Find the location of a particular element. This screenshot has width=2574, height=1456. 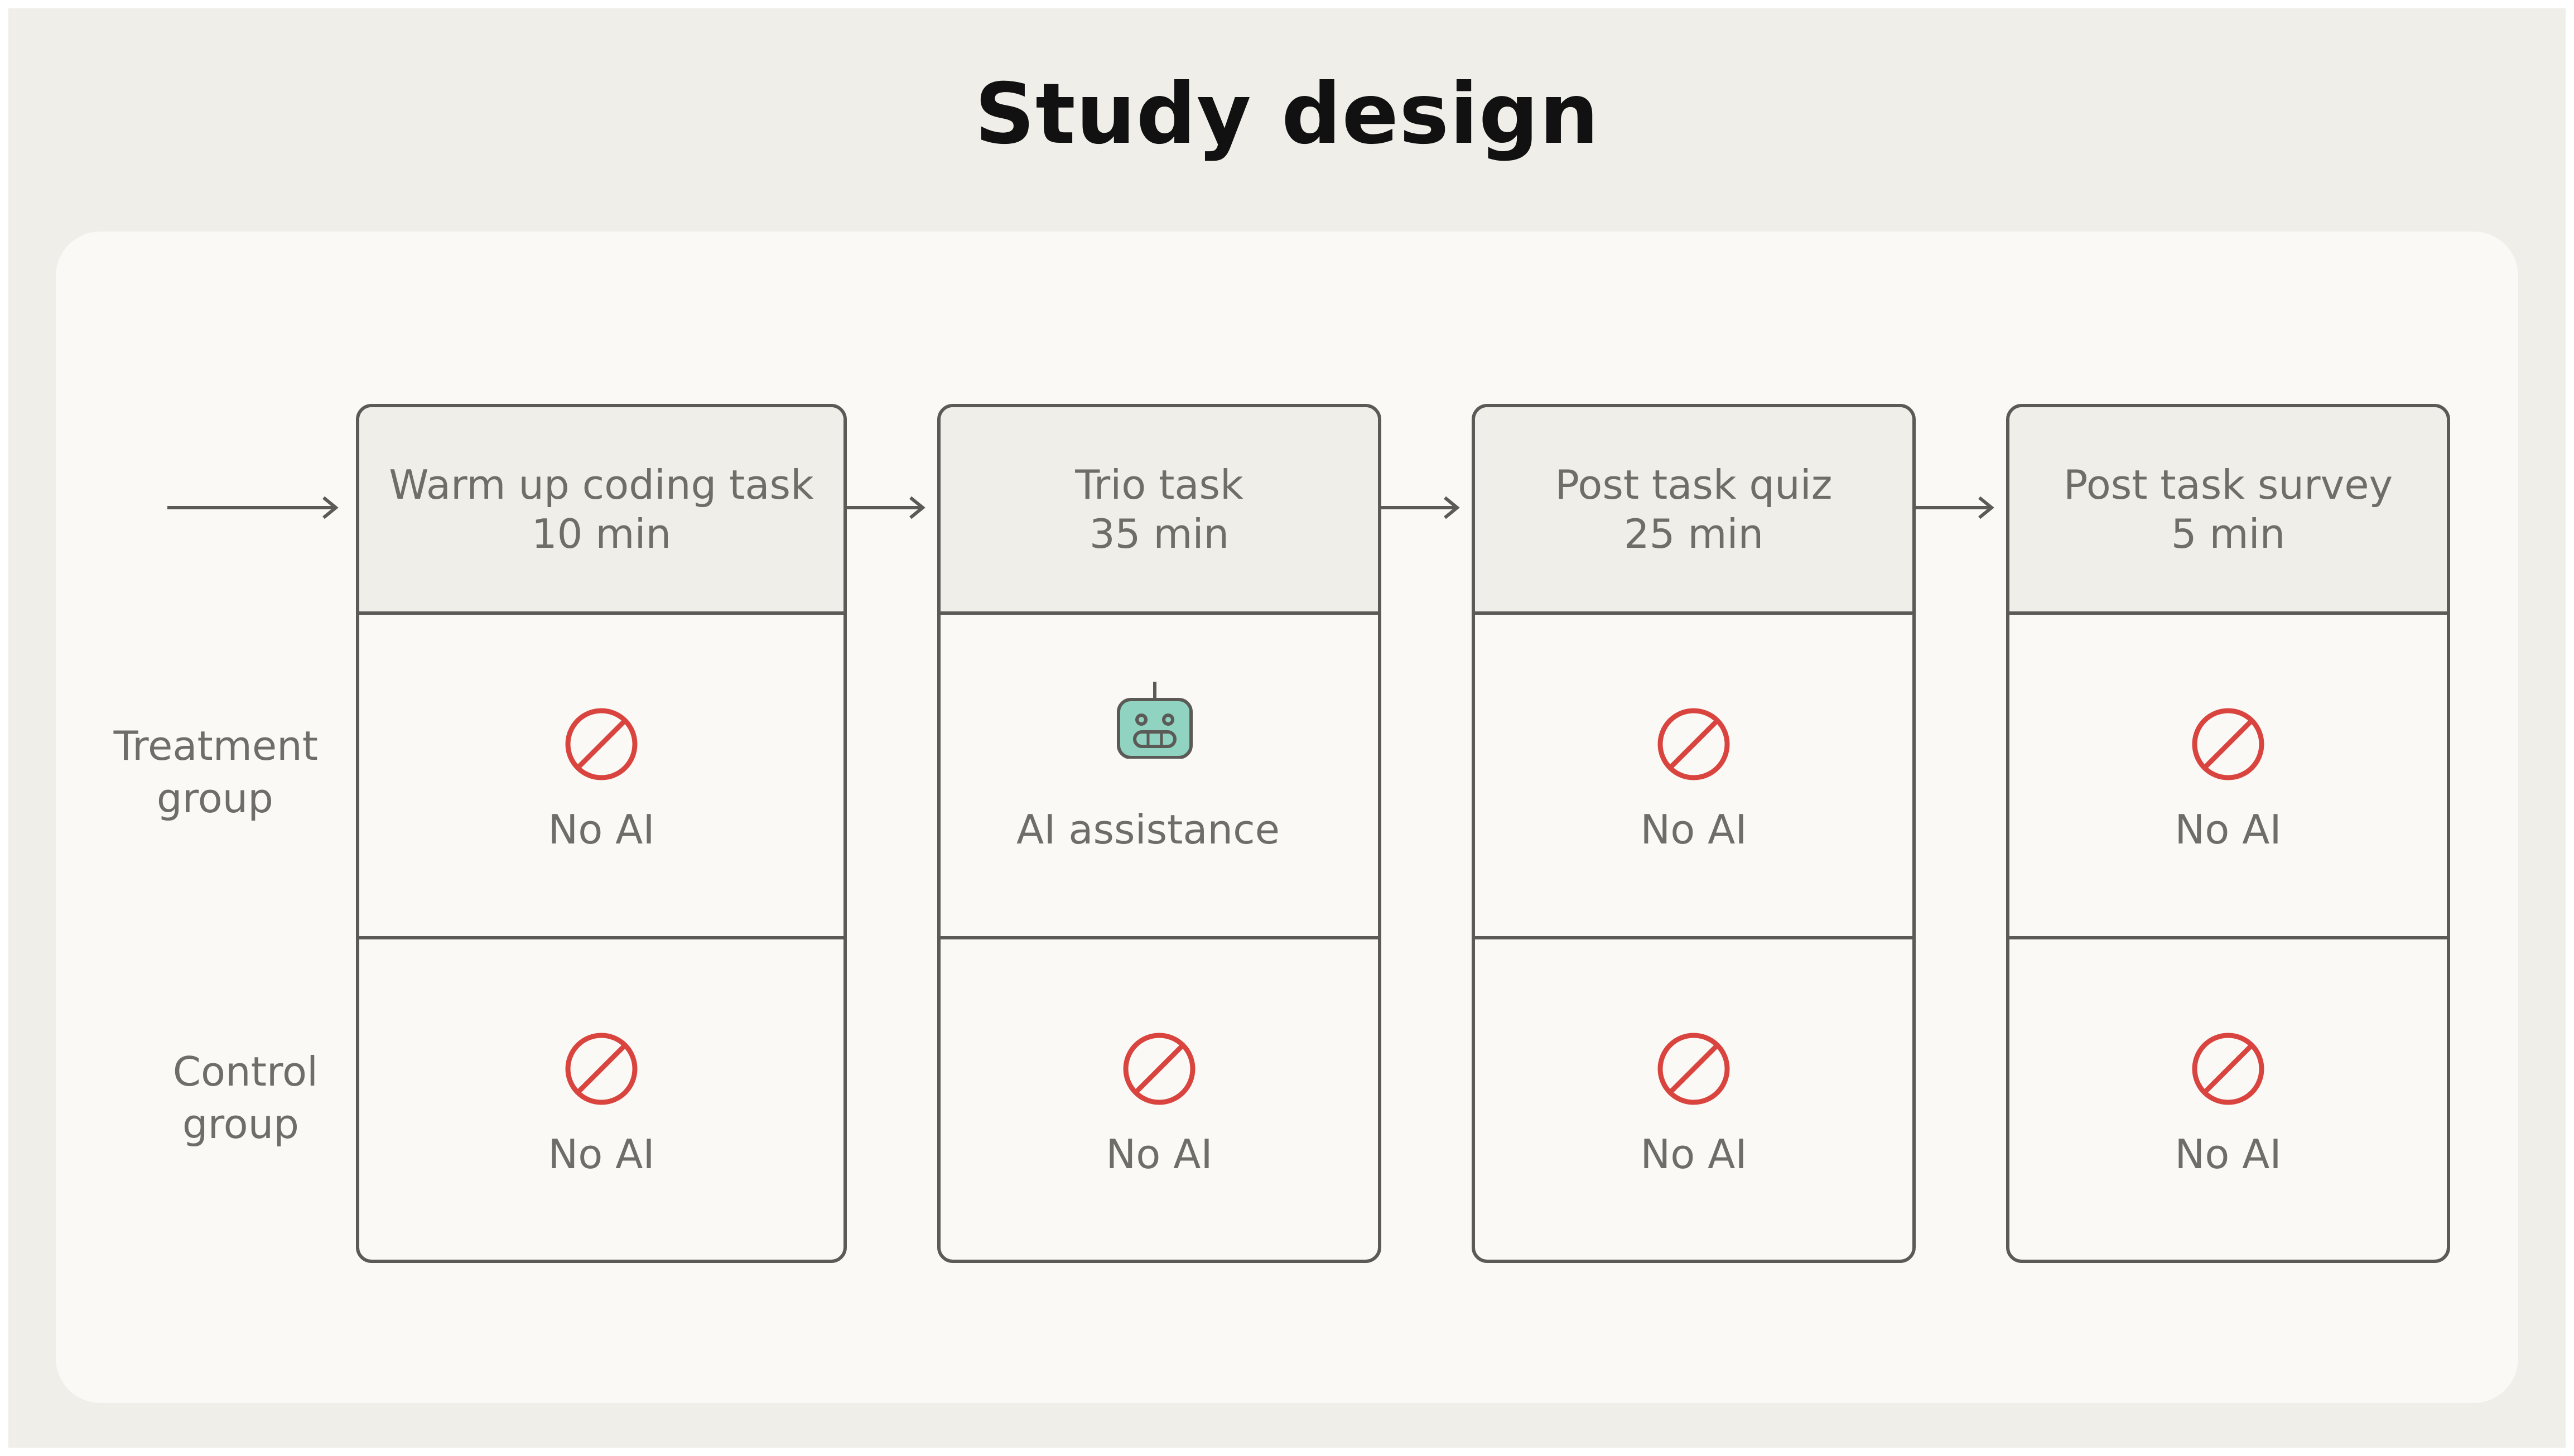

stage-warm-up-coding-task: Warm up coding task 10 min No AI No AI is located at coordinates (601, 833).